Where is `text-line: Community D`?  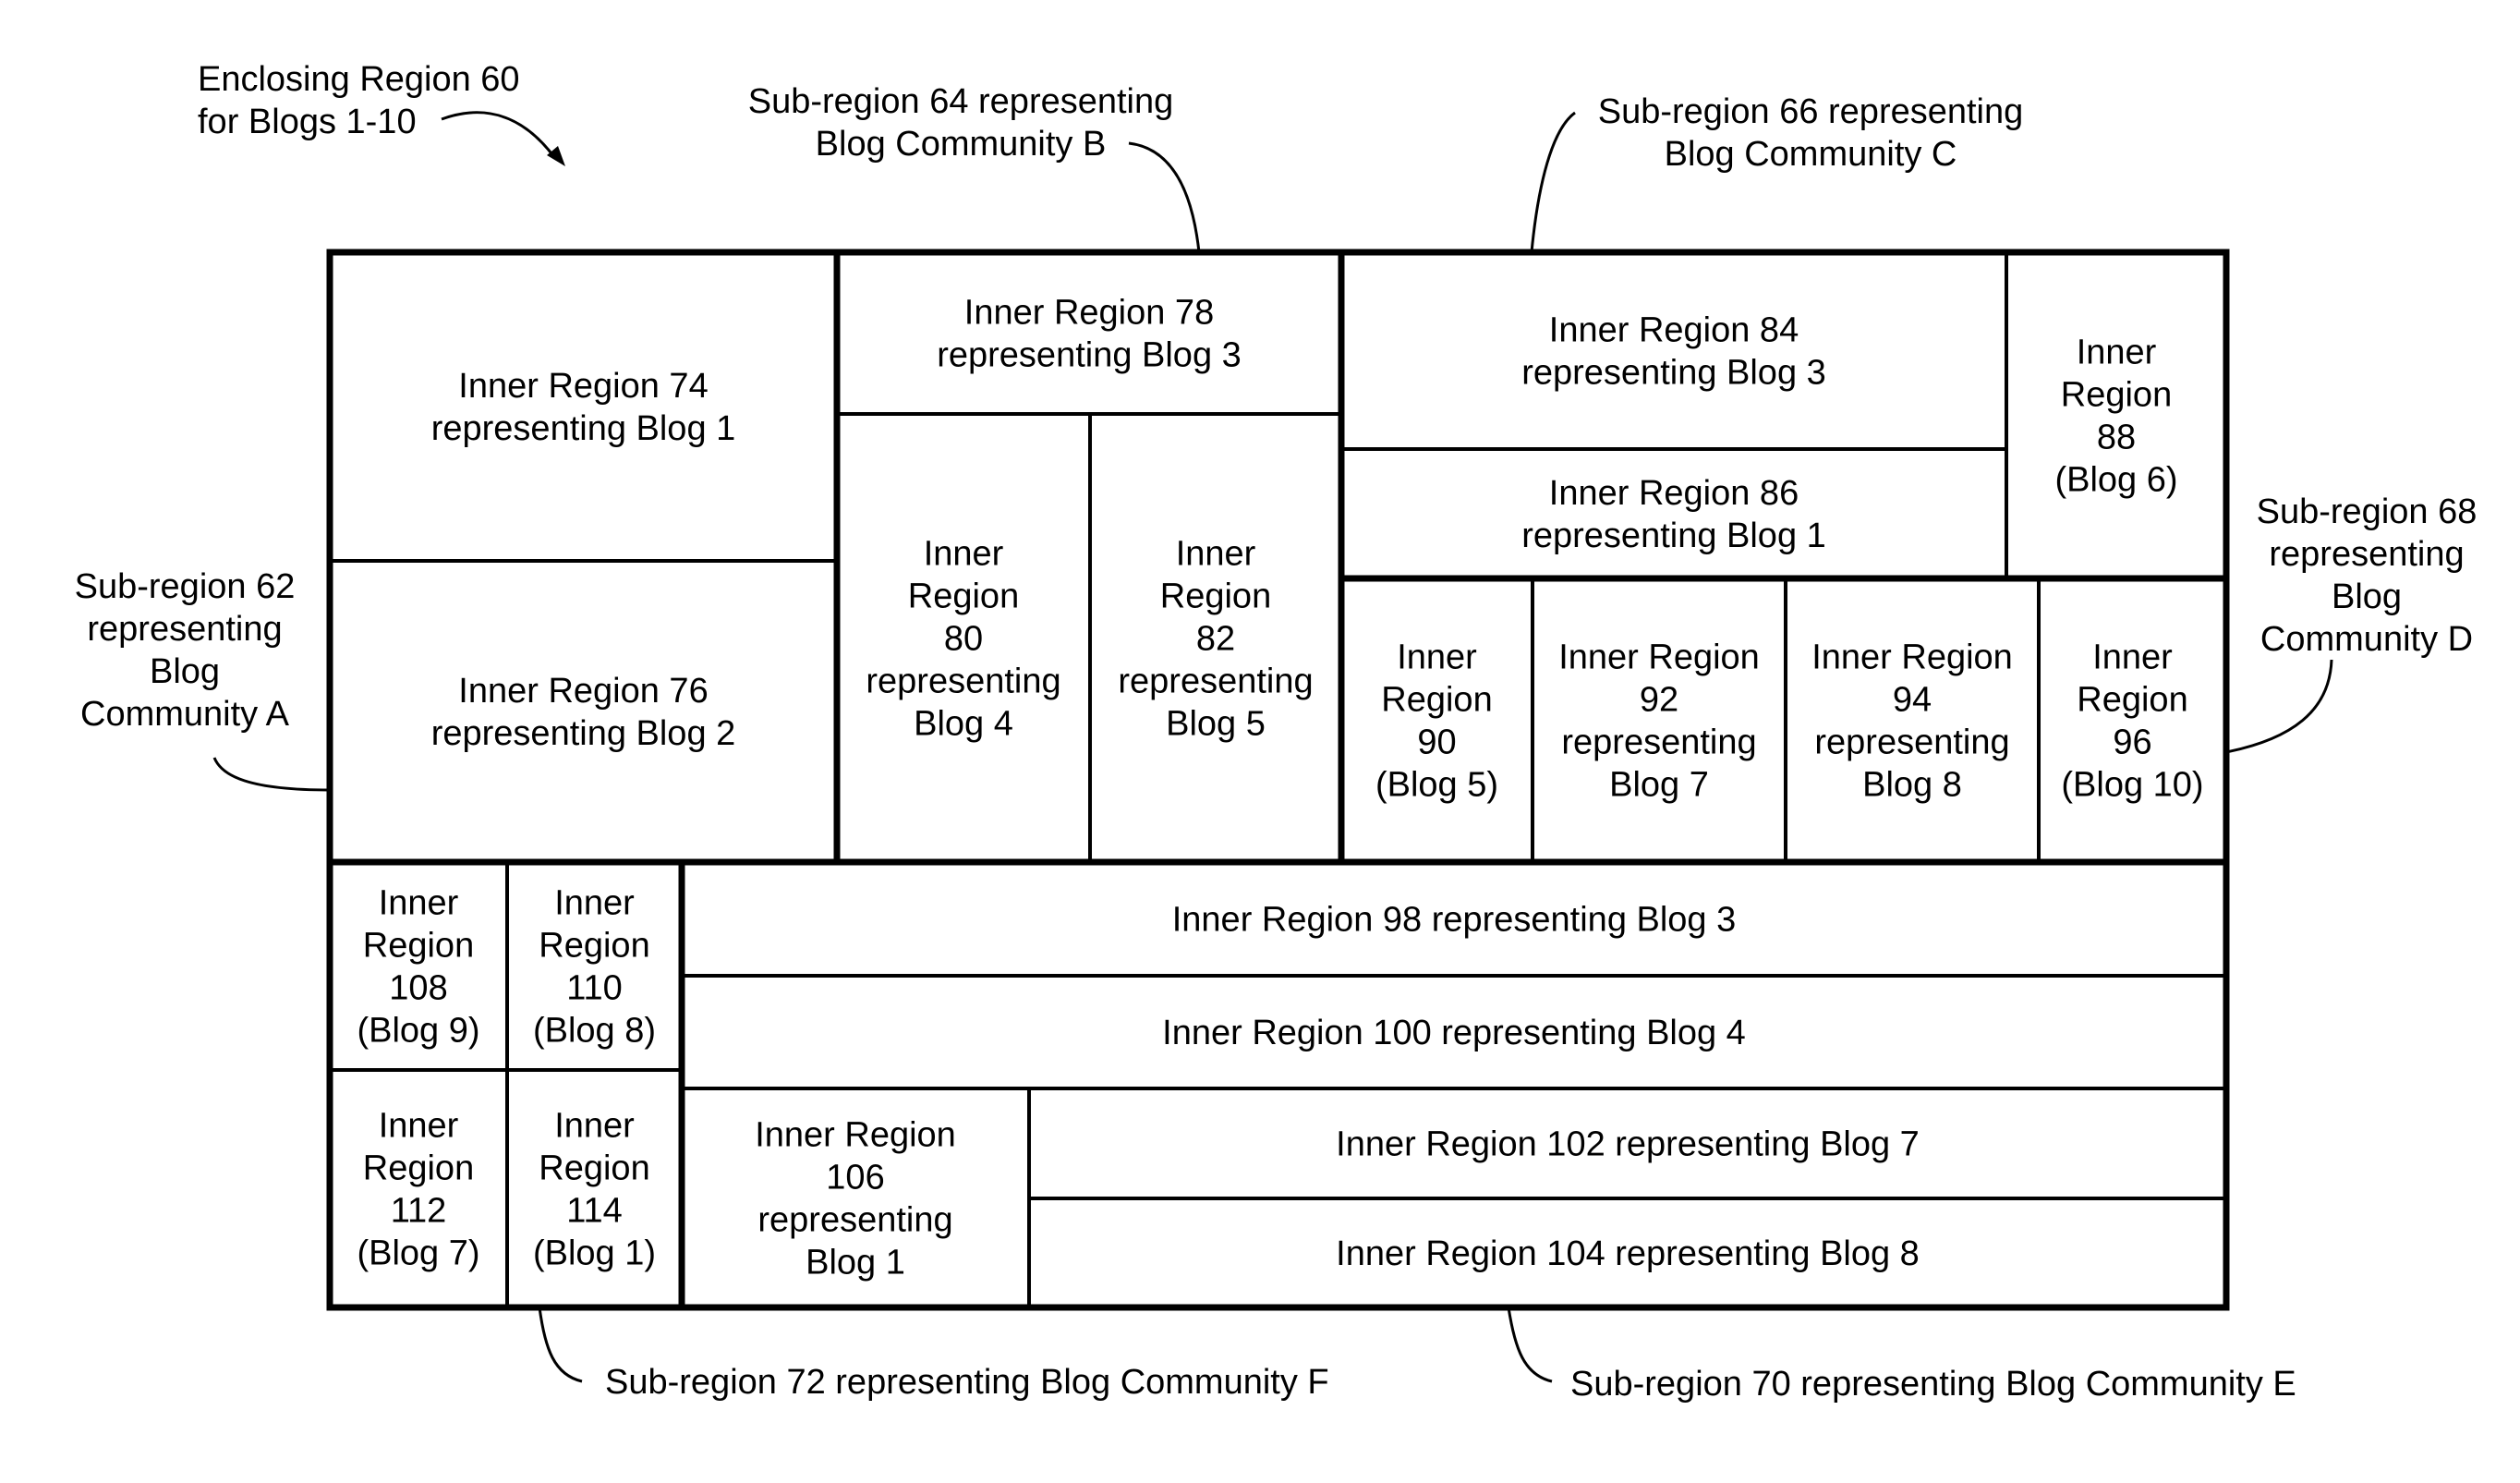 text-line: Community D is located at coordinates (2366, 639).